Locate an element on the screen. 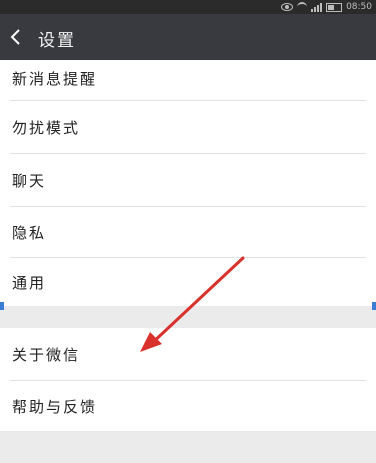  settings-item-general: 通用 is located at coordinates (188, 282).